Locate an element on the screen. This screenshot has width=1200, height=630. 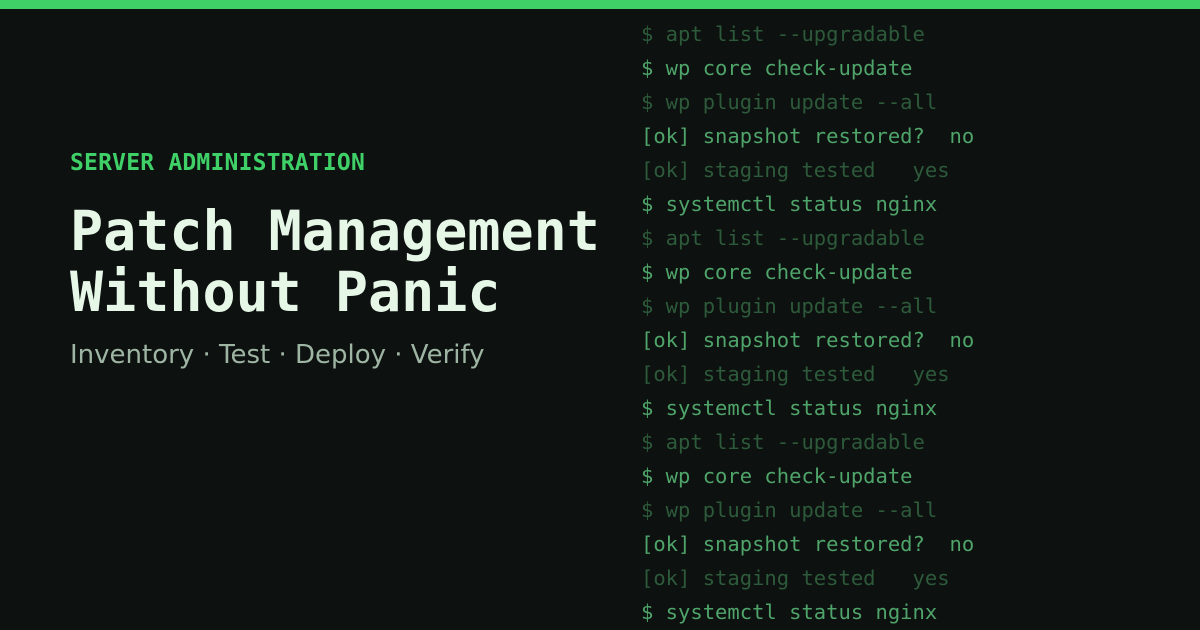
eyebrow-label: SERVER ADMINISTRATION is located at coordinates (217, 163).